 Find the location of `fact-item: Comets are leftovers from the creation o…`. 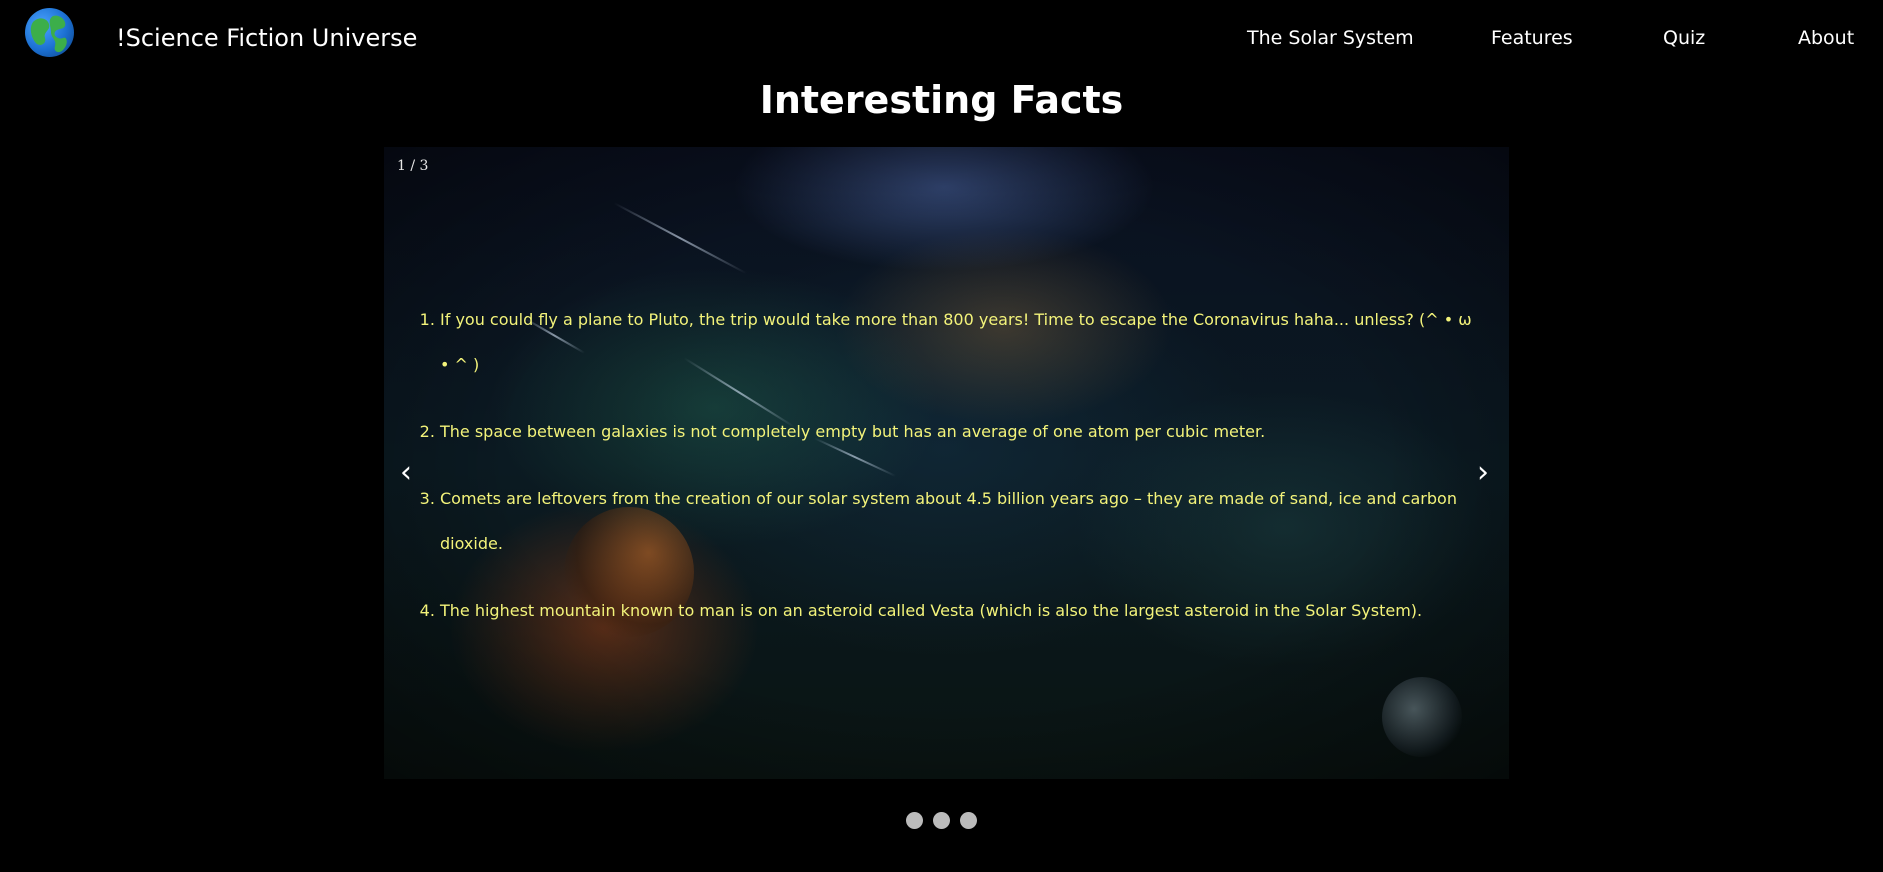

fact-item: Comets are leftovers from the creation o… is located at coordinates (956, 521).